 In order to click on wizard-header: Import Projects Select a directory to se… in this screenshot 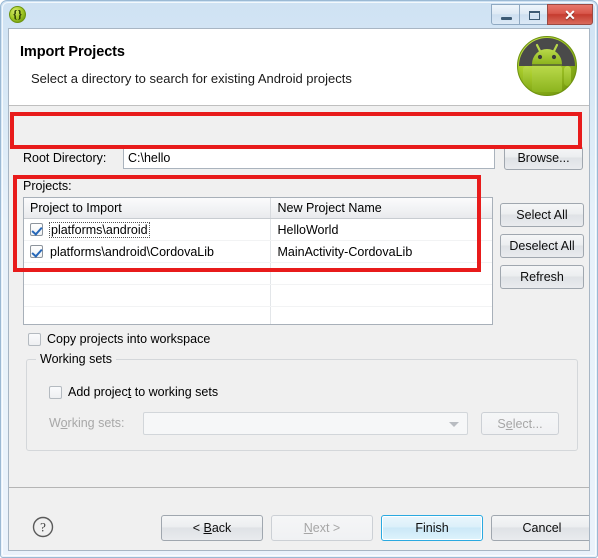, I will do `click(299, 67)`.